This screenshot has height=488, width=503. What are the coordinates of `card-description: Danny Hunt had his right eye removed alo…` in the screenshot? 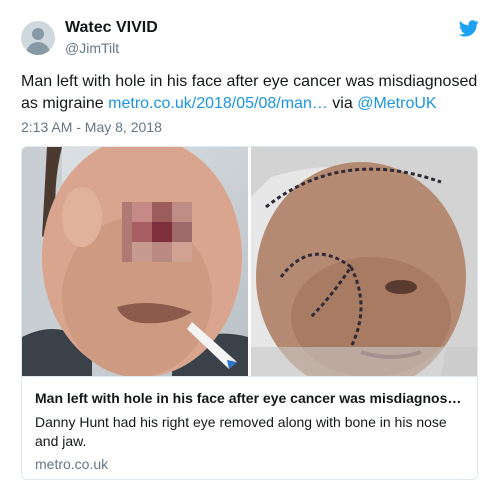 It's located at (241, 431).